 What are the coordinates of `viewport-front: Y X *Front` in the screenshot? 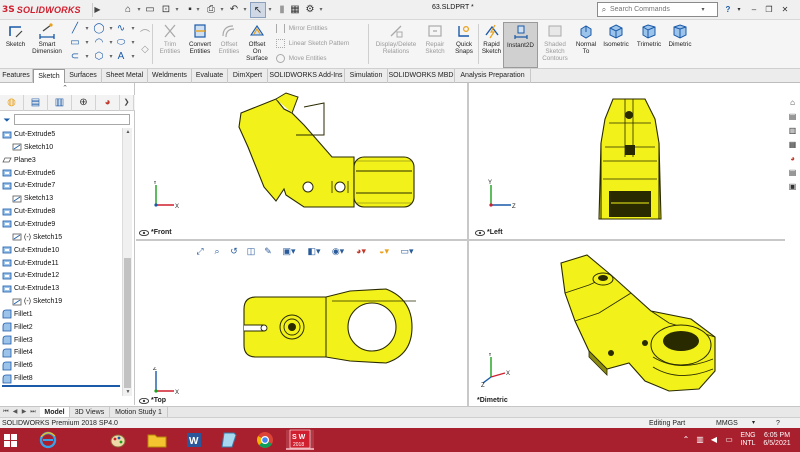 It's located at (301, 161).